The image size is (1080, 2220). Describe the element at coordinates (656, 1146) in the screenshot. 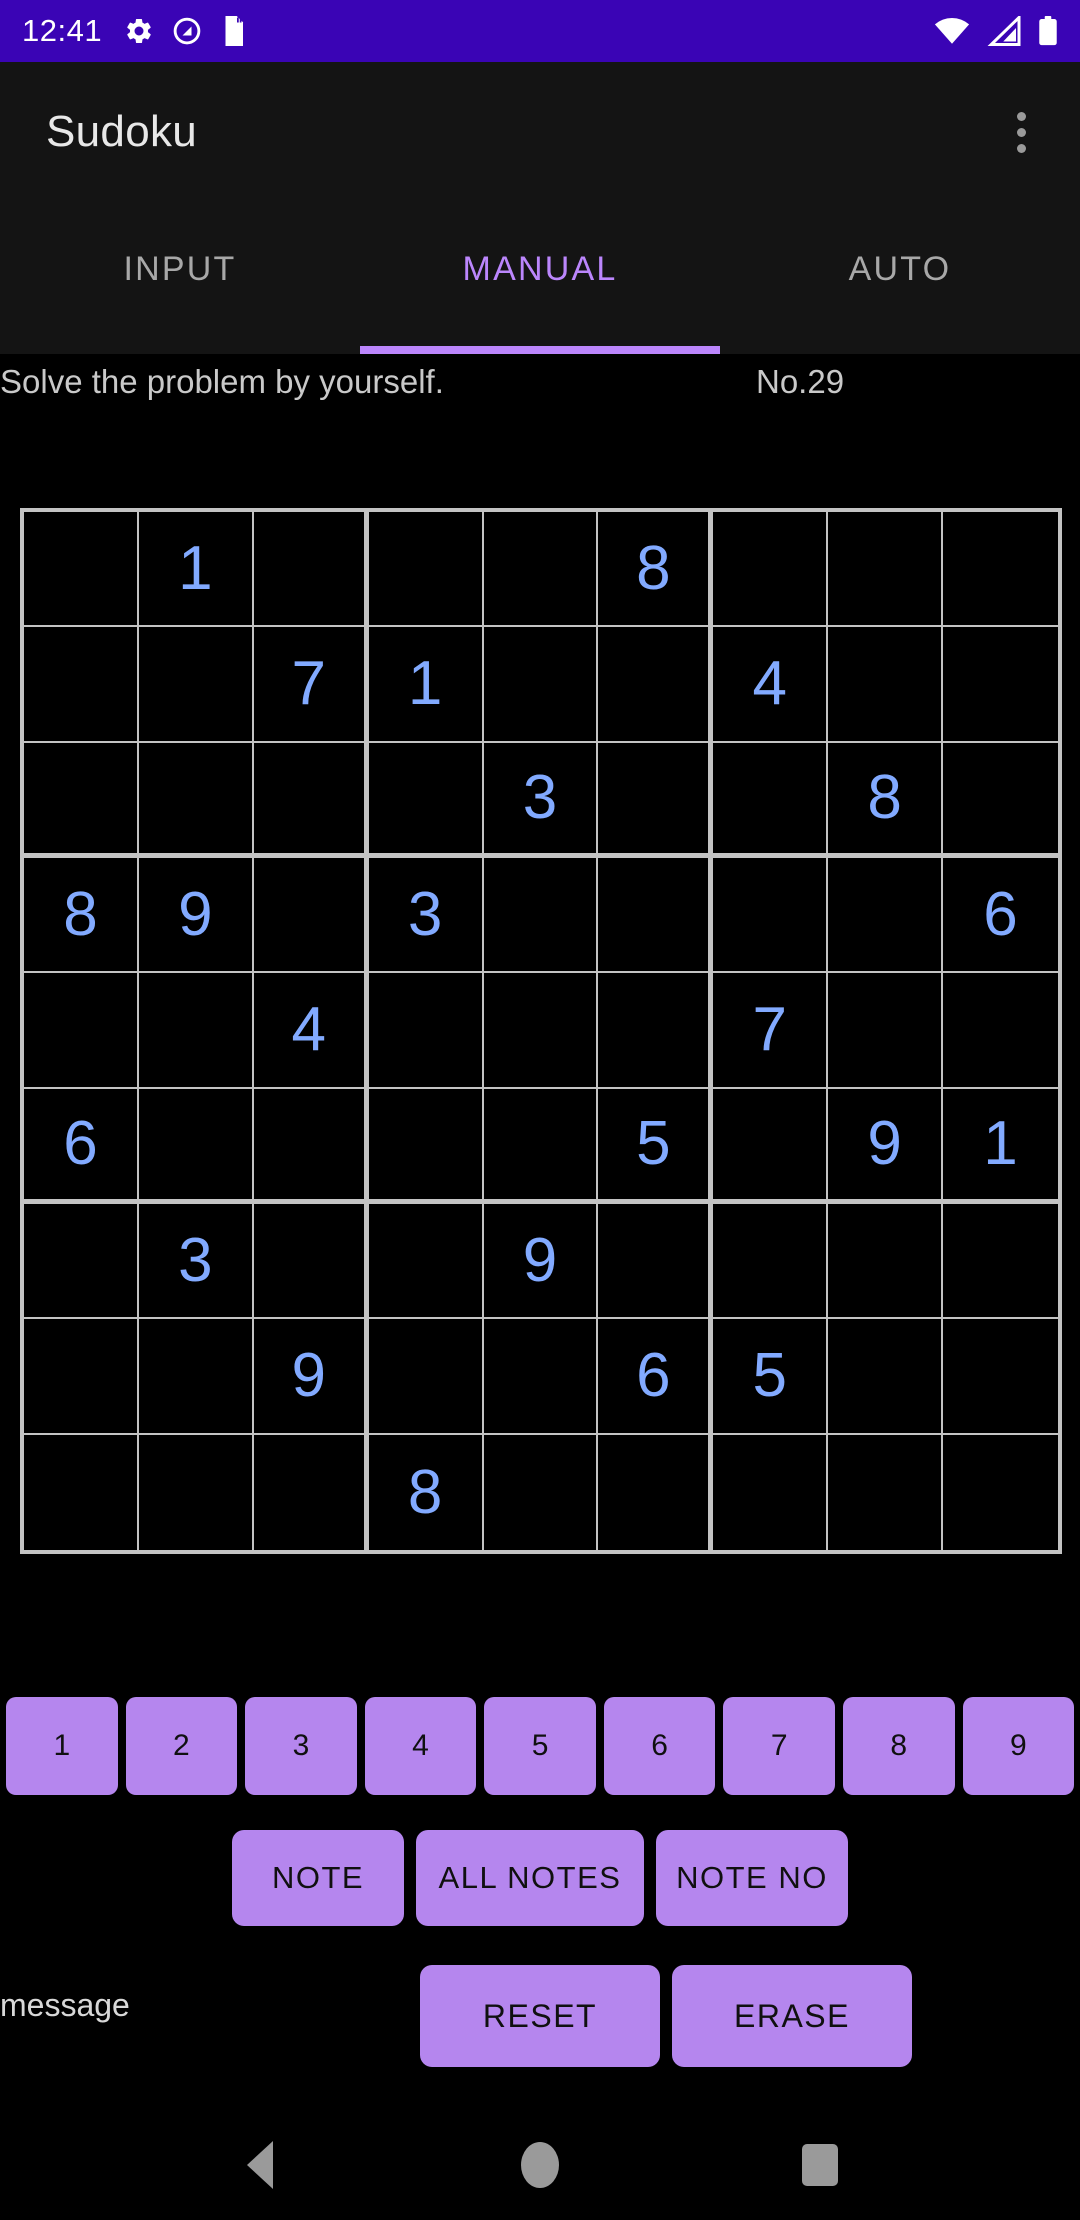

I see `sudoku-cell-r6c6: 5` at that location.